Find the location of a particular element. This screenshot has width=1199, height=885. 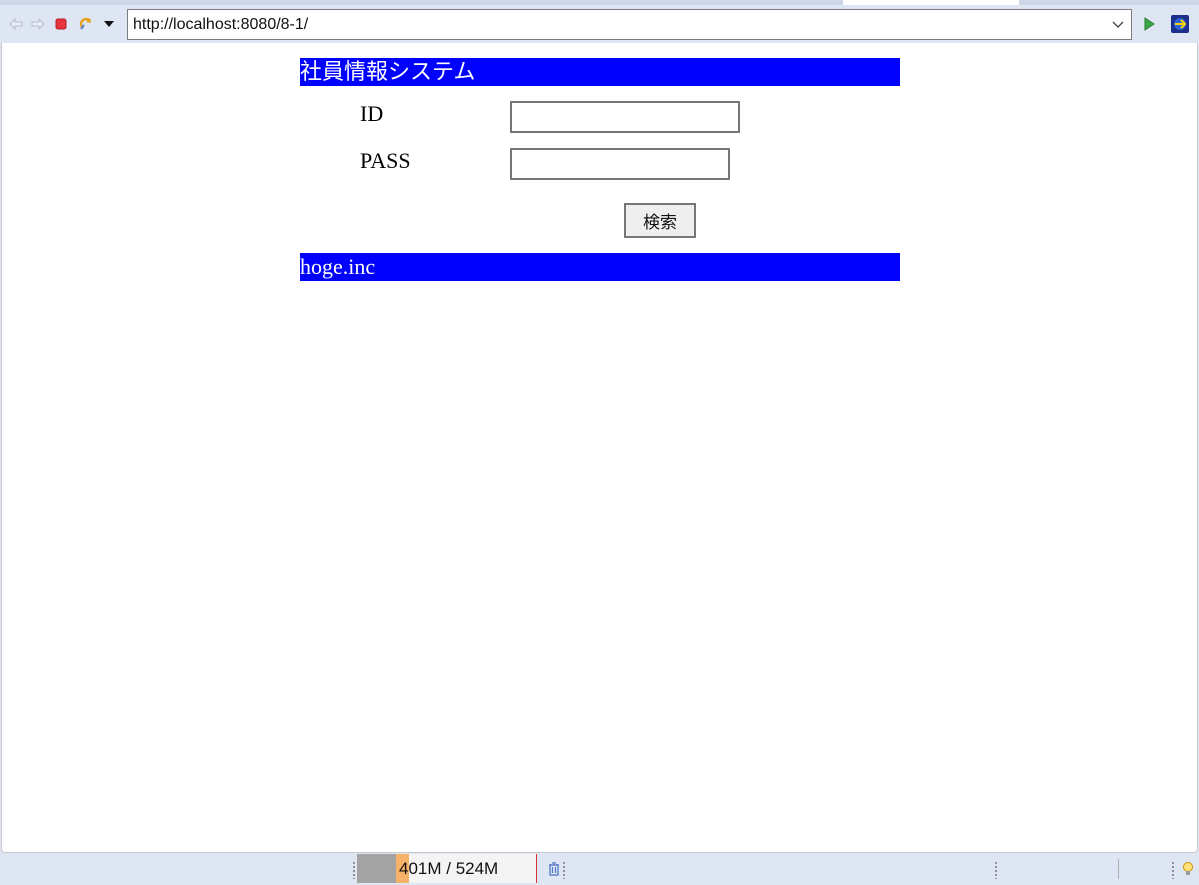

forward-arrow-icon is located at coordinates (38, 24).